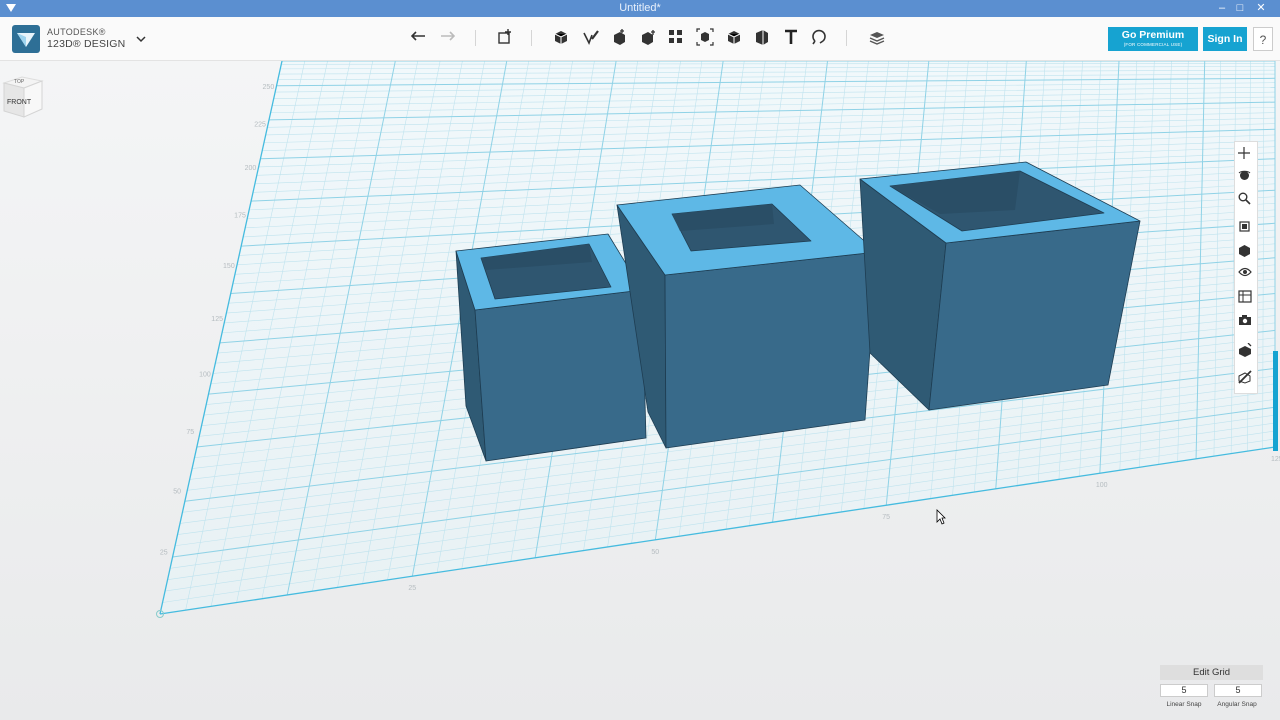 The image size is (1280, 720). What do you see at coordinates (1237, 704) in the screenshot?
I see `angular-snap-label: Angular Snap` at bounding box center [1237, 704].